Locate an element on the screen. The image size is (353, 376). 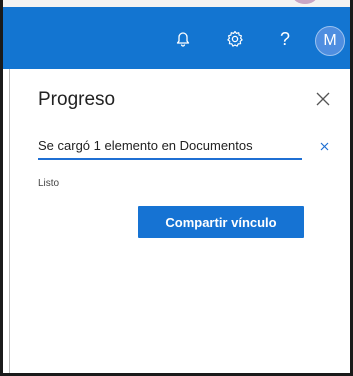
partial-avatar is located at coordinates (305, 2).